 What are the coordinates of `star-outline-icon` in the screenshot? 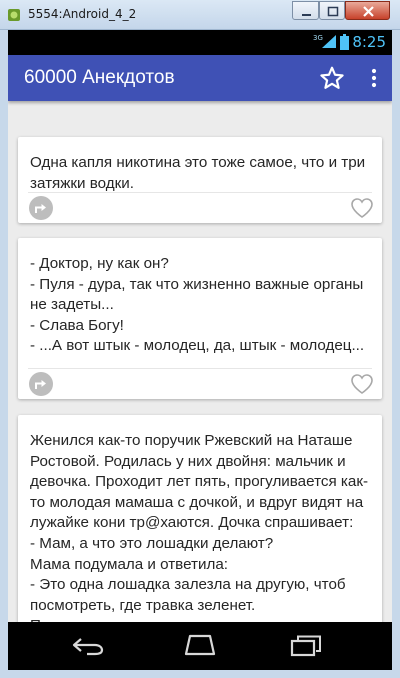 It's located at (332, 77).